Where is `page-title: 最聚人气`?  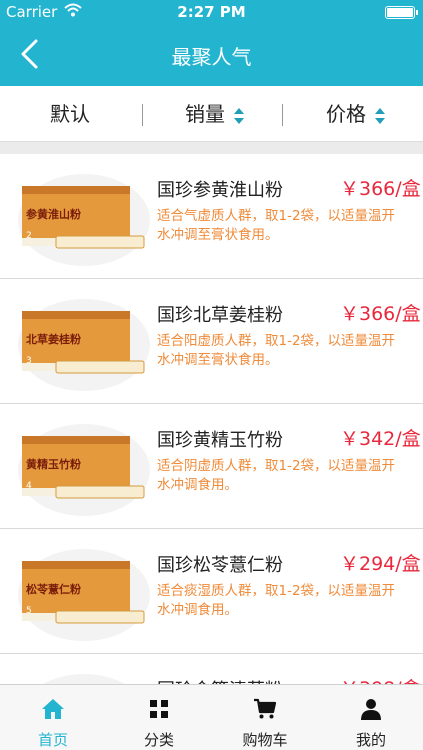
page-title: 最聚人气 is located at coordinates (211, 57).